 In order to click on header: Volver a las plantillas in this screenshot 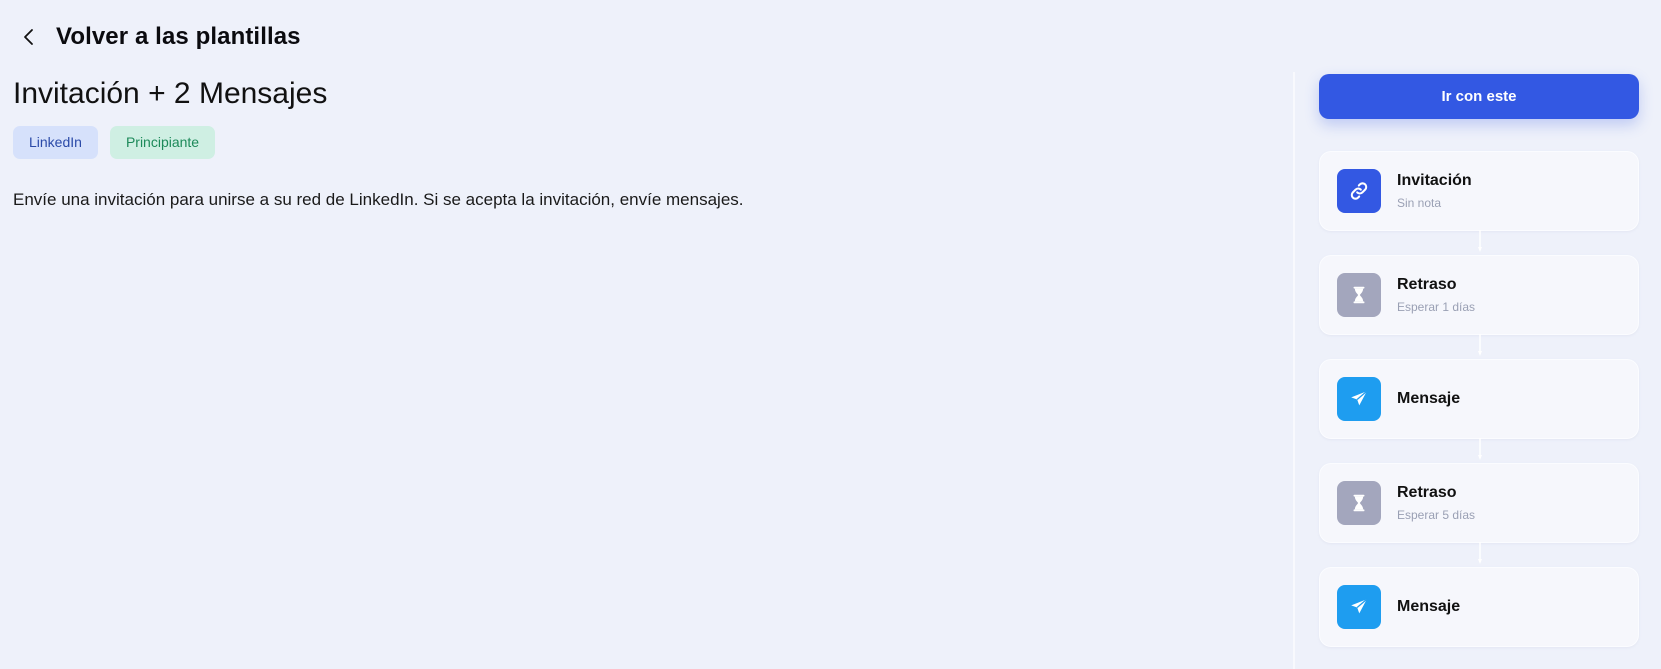, I will do `click(156, 37)`.